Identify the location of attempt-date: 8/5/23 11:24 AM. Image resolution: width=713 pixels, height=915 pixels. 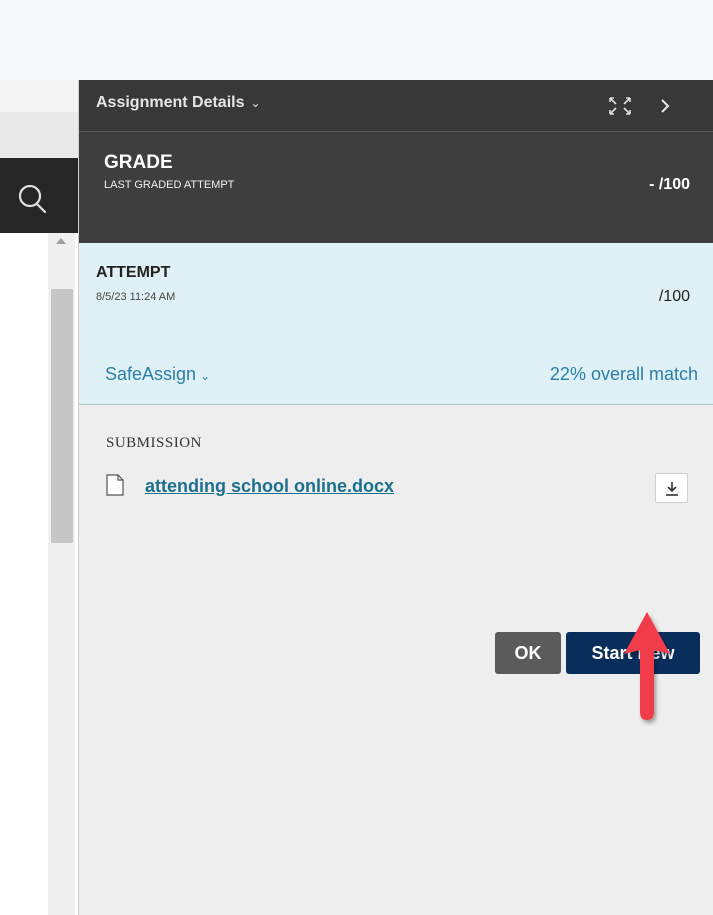
(136, 297).